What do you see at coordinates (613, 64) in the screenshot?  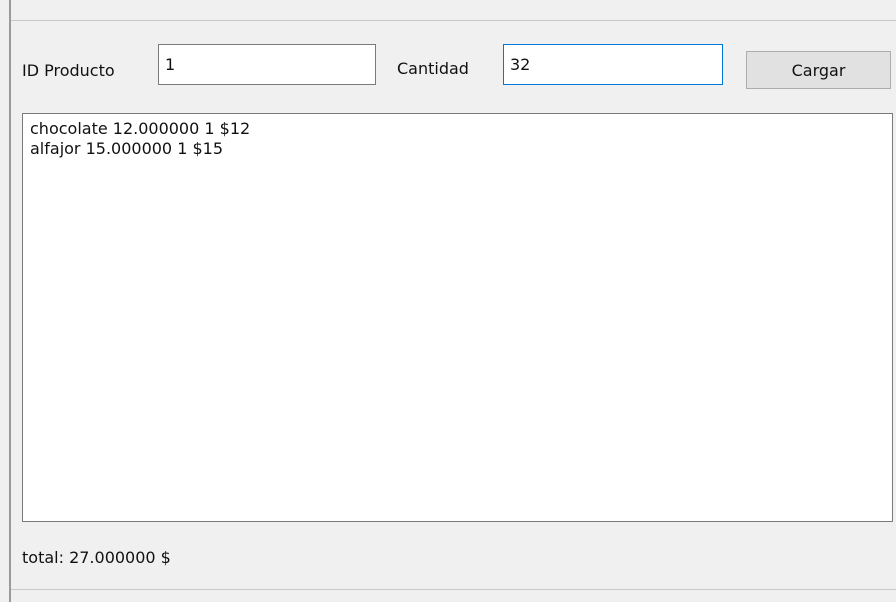 I see `cantidad-input` at bounding box center [613, 64].